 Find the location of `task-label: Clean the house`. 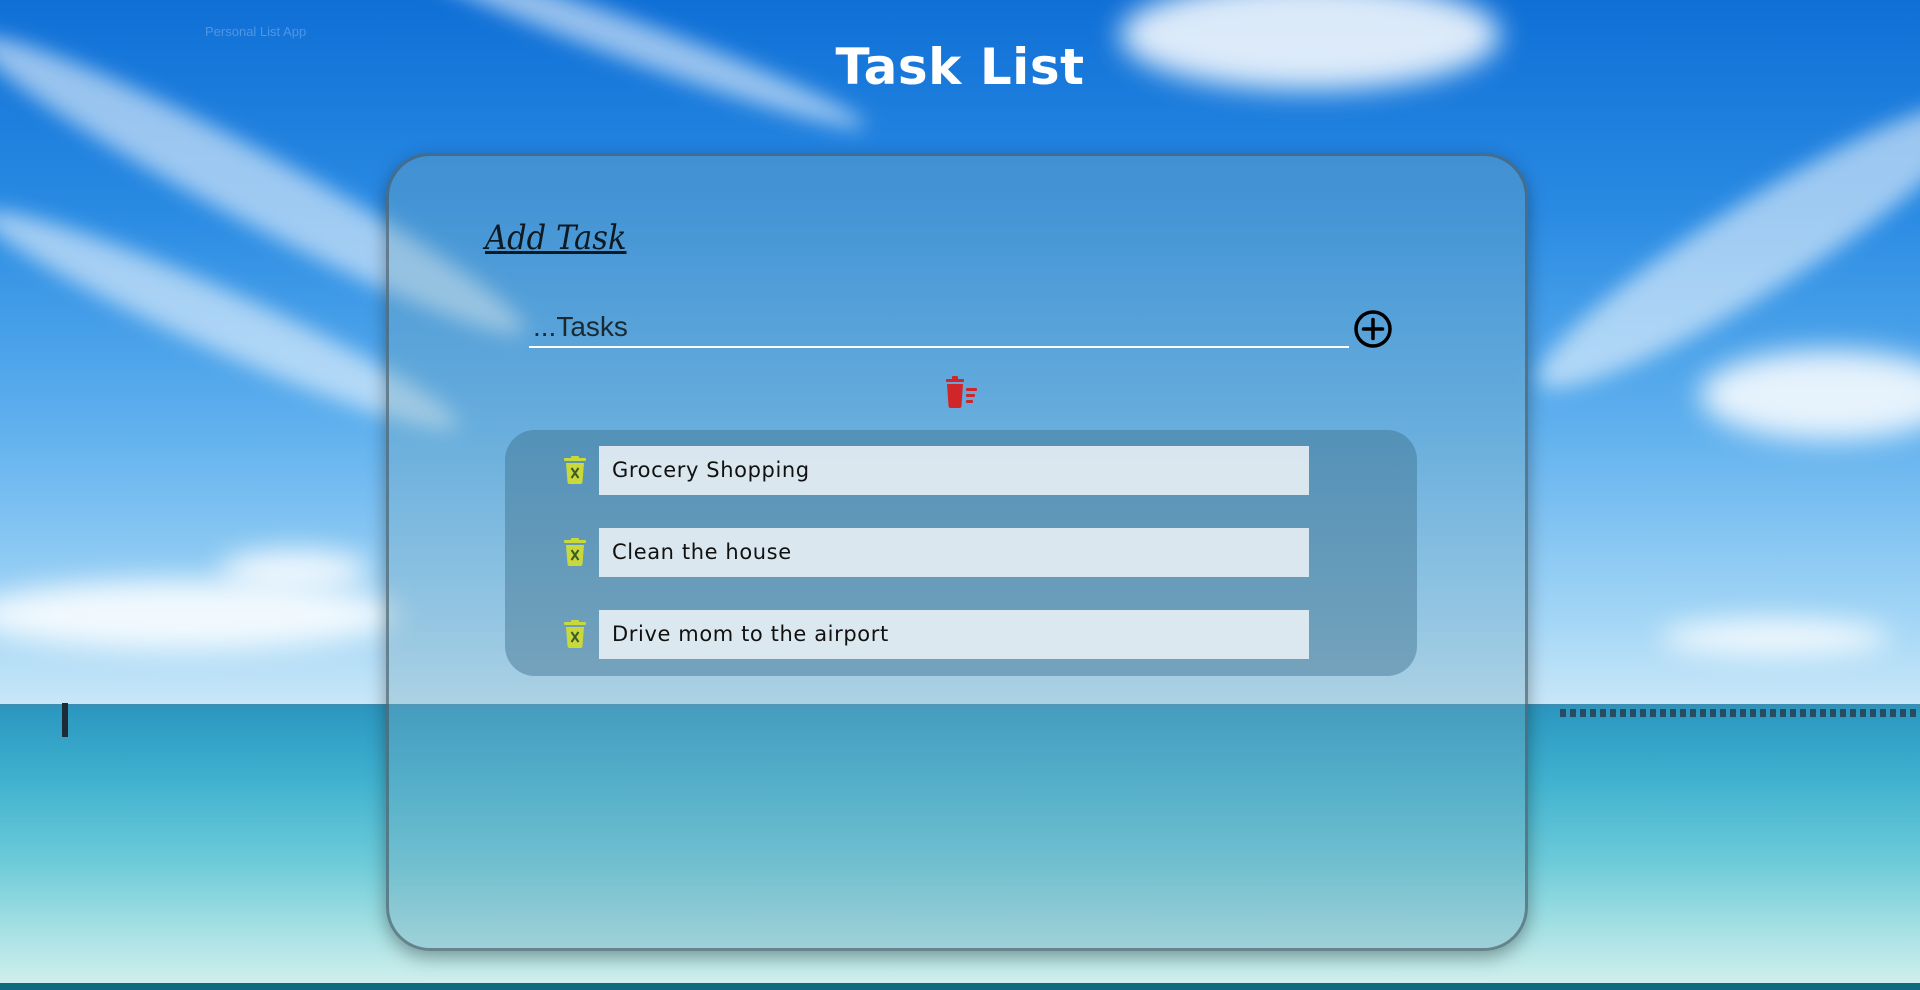

task-label: Clean the house is located at coordinates (954, 552).